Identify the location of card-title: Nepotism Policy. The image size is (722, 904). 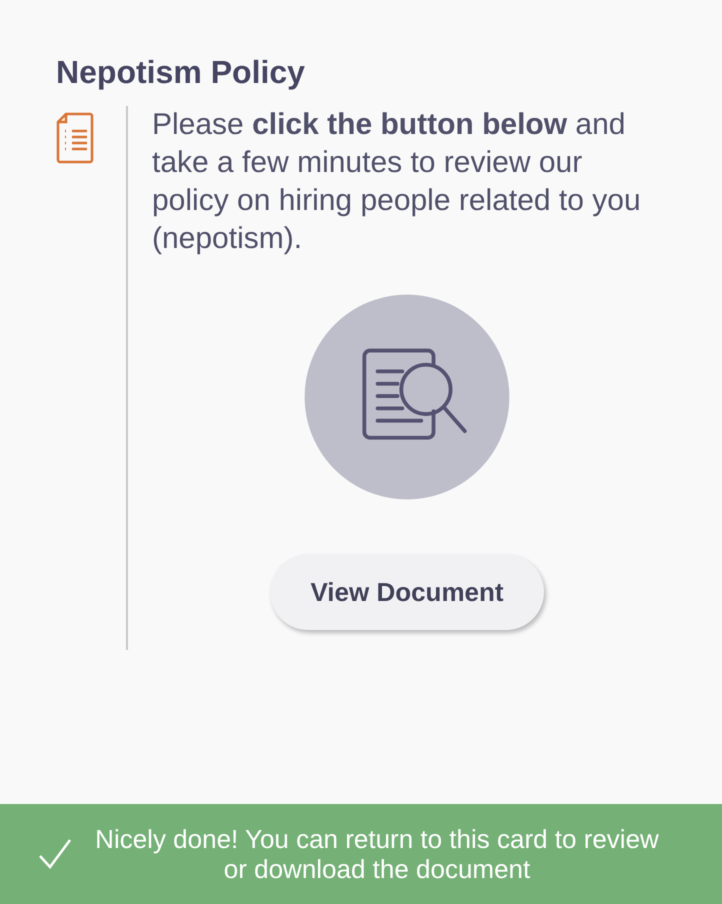
(181, 72).